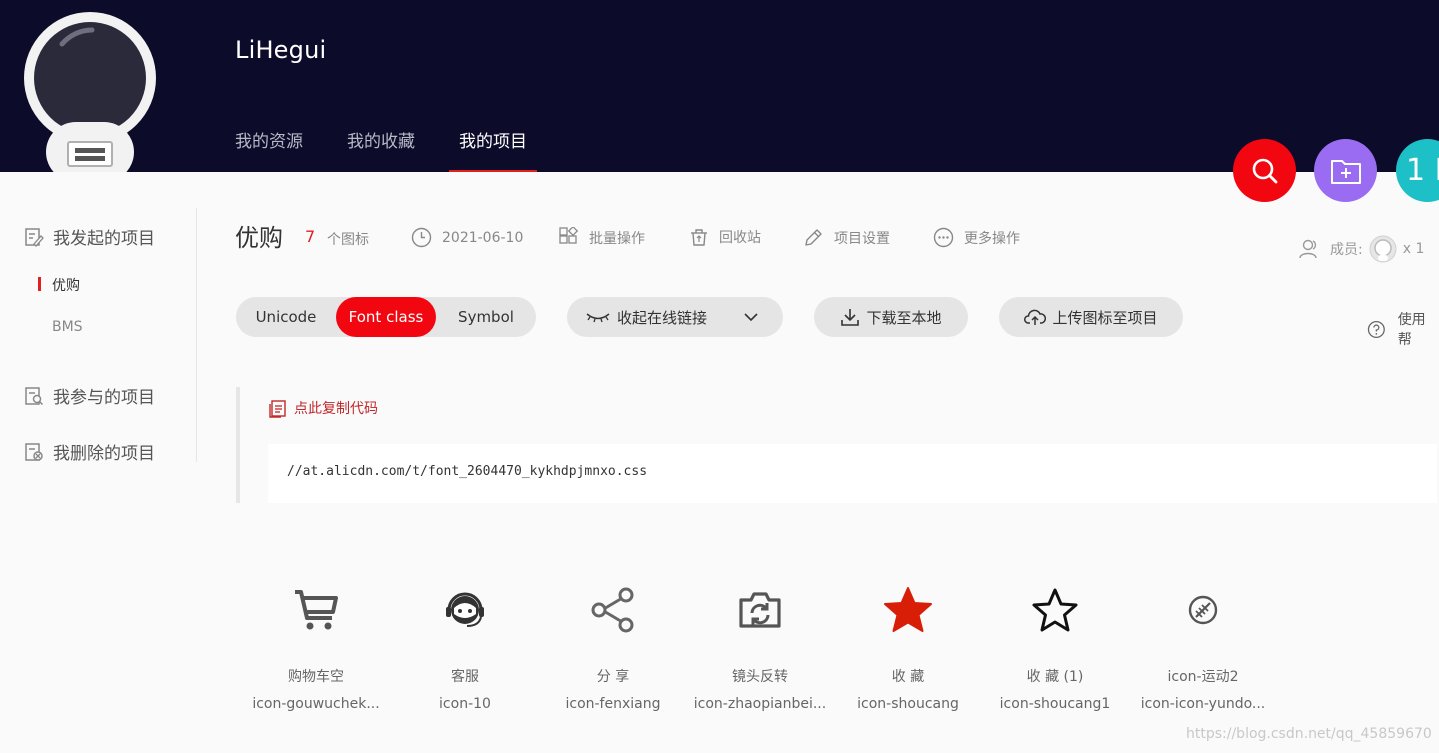 The image size is (1439, 753). Describe the element at coordinates (1055, 646) in the screenshot. I see `icon-item-shoucang1: 收 藏 (1) icon-shoucang1` at that location.